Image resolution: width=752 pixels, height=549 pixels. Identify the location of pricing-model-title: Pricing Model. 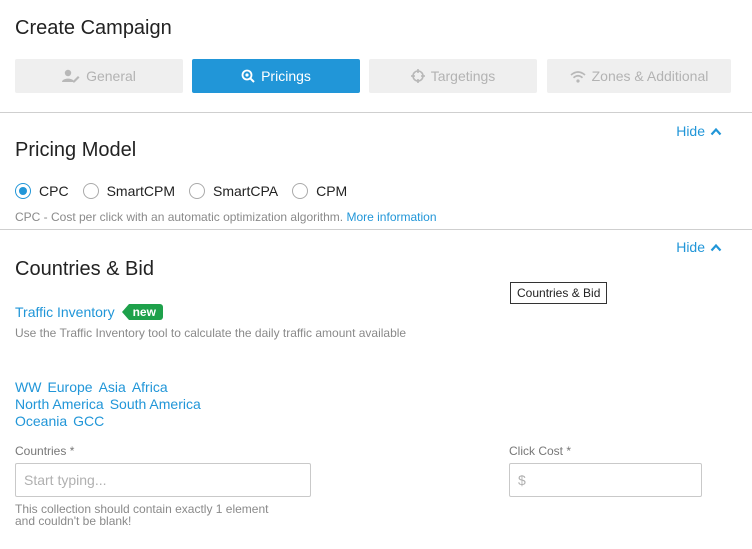
(76, 150).